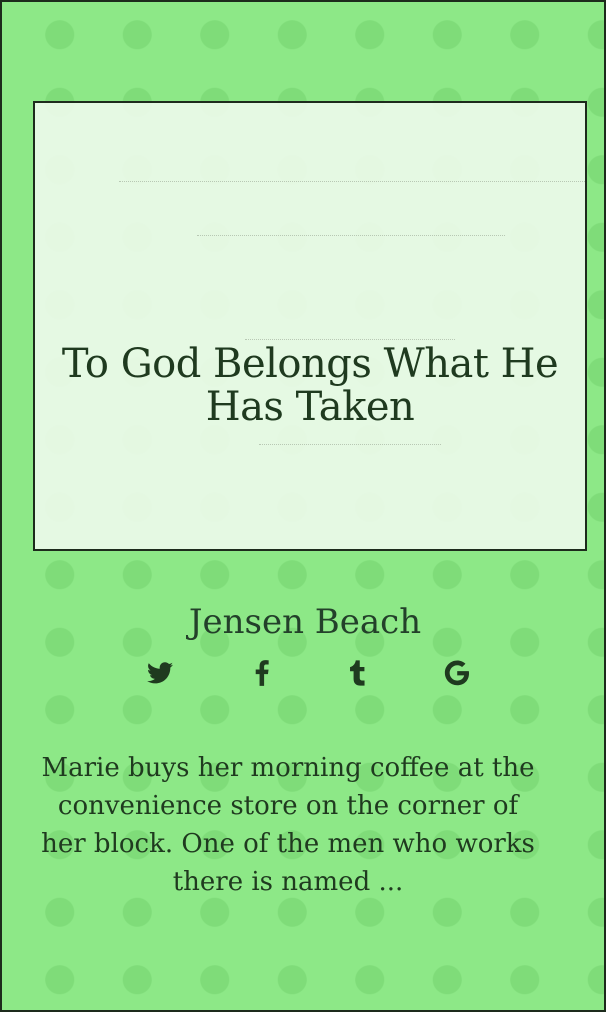 This screenshot has height=1012, width=606. I want to click on facebook-share-button, so click(262, 673).